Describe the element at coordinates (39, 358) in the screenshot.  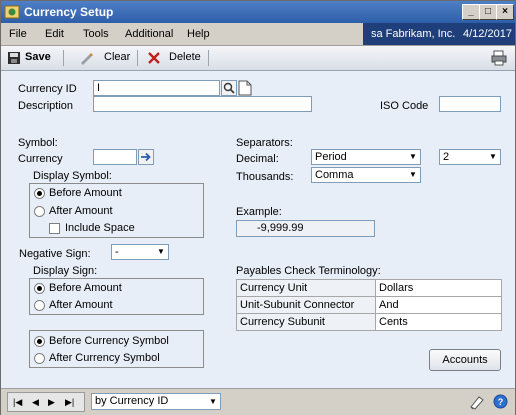
I see `after-currency-symbol-radio` at that location.